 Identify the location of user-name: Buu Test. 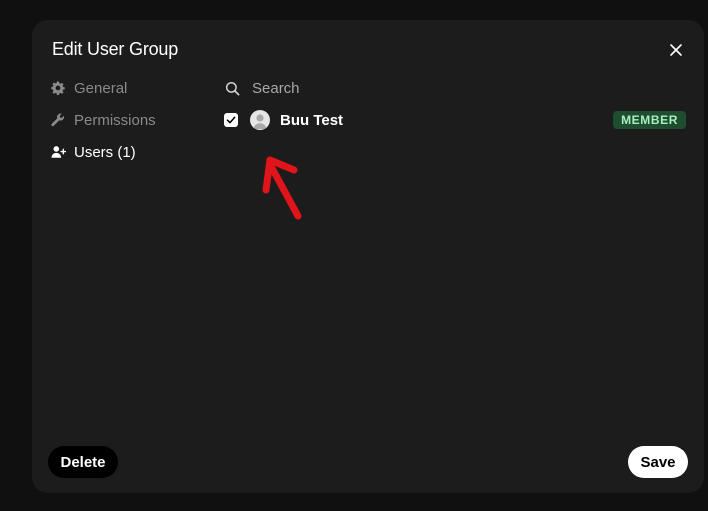
(312, 120).